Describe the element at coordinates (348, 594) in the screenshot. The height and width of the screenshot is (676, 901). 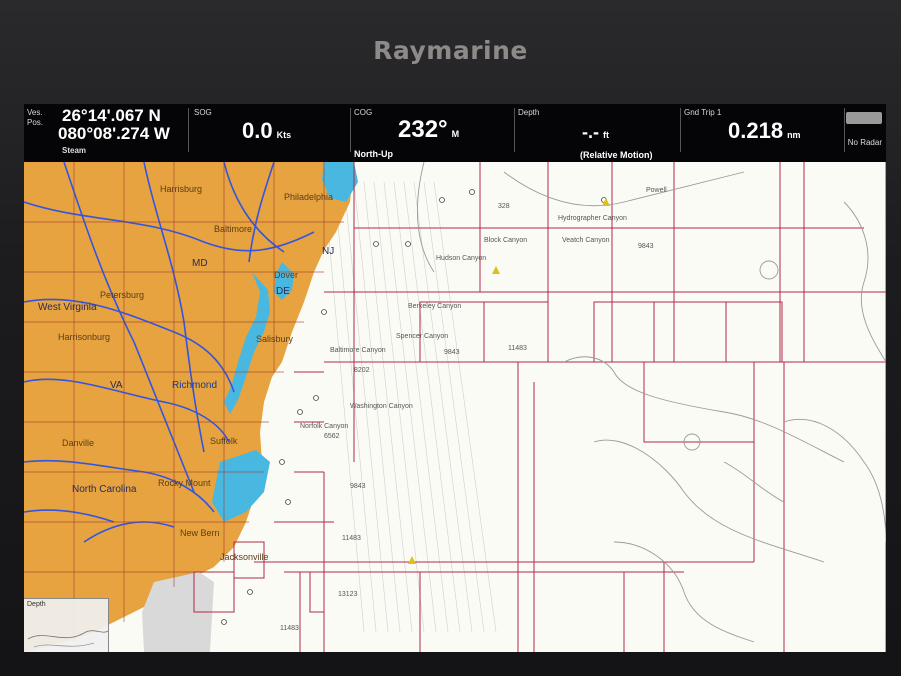
I see `depth-sounding: 13123` at that location.